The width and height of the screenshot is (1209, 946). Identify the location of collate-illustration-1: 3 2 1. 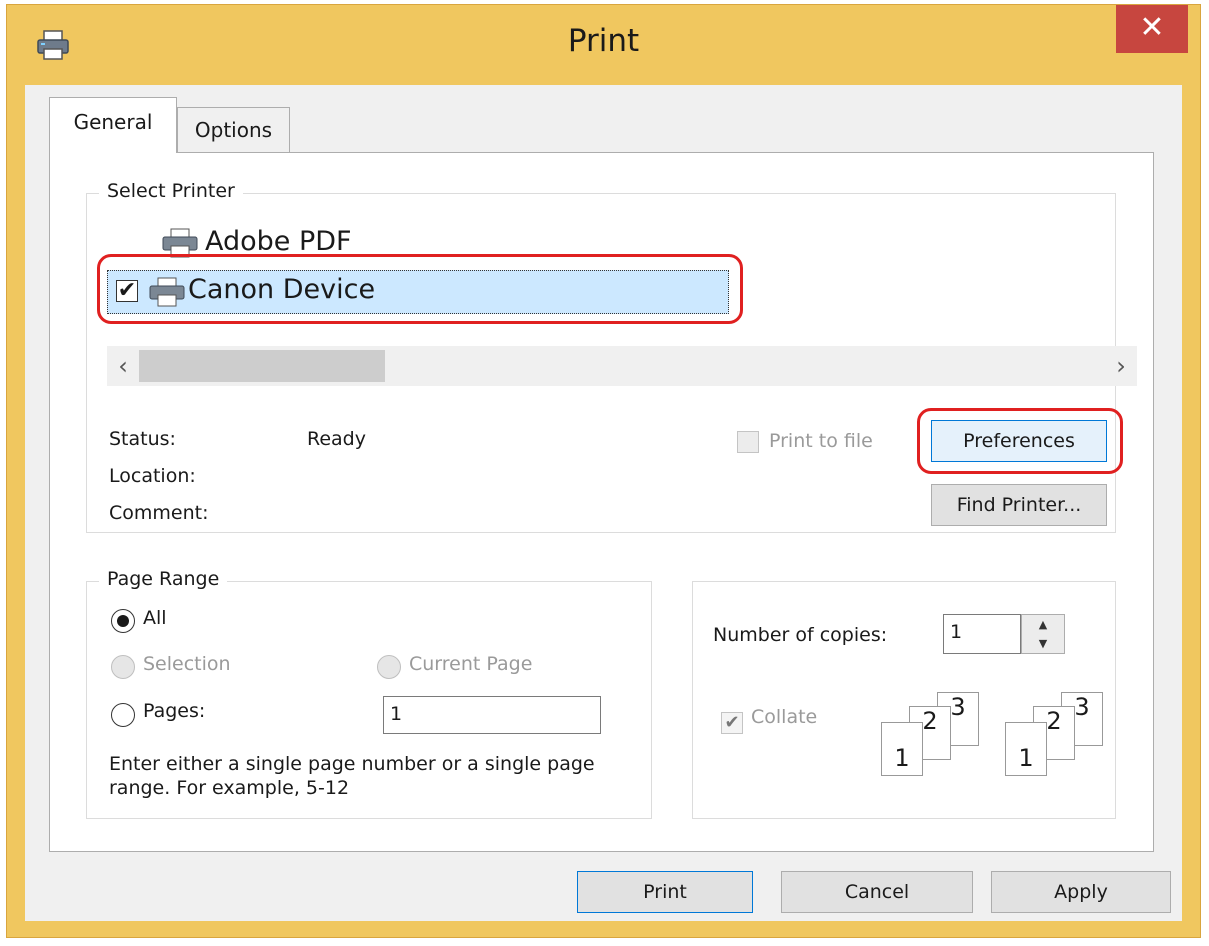
(936, 742).